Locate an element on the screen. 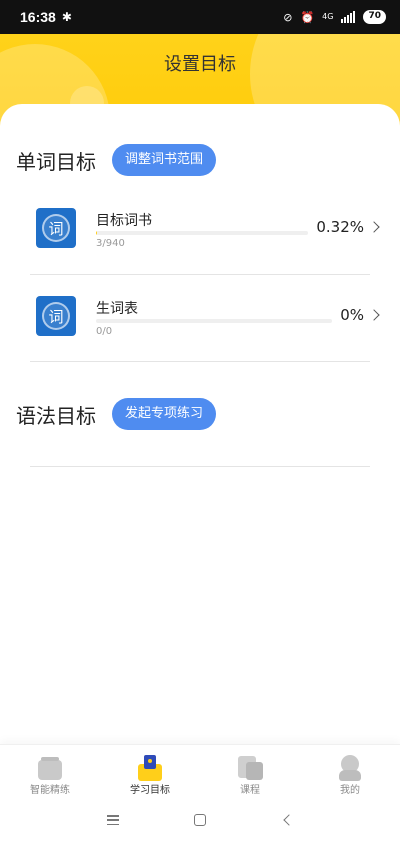 This screenshot has height=844, width=400. nav-item-learning-goal: 学习目标 is located at coordinates (150, 770).